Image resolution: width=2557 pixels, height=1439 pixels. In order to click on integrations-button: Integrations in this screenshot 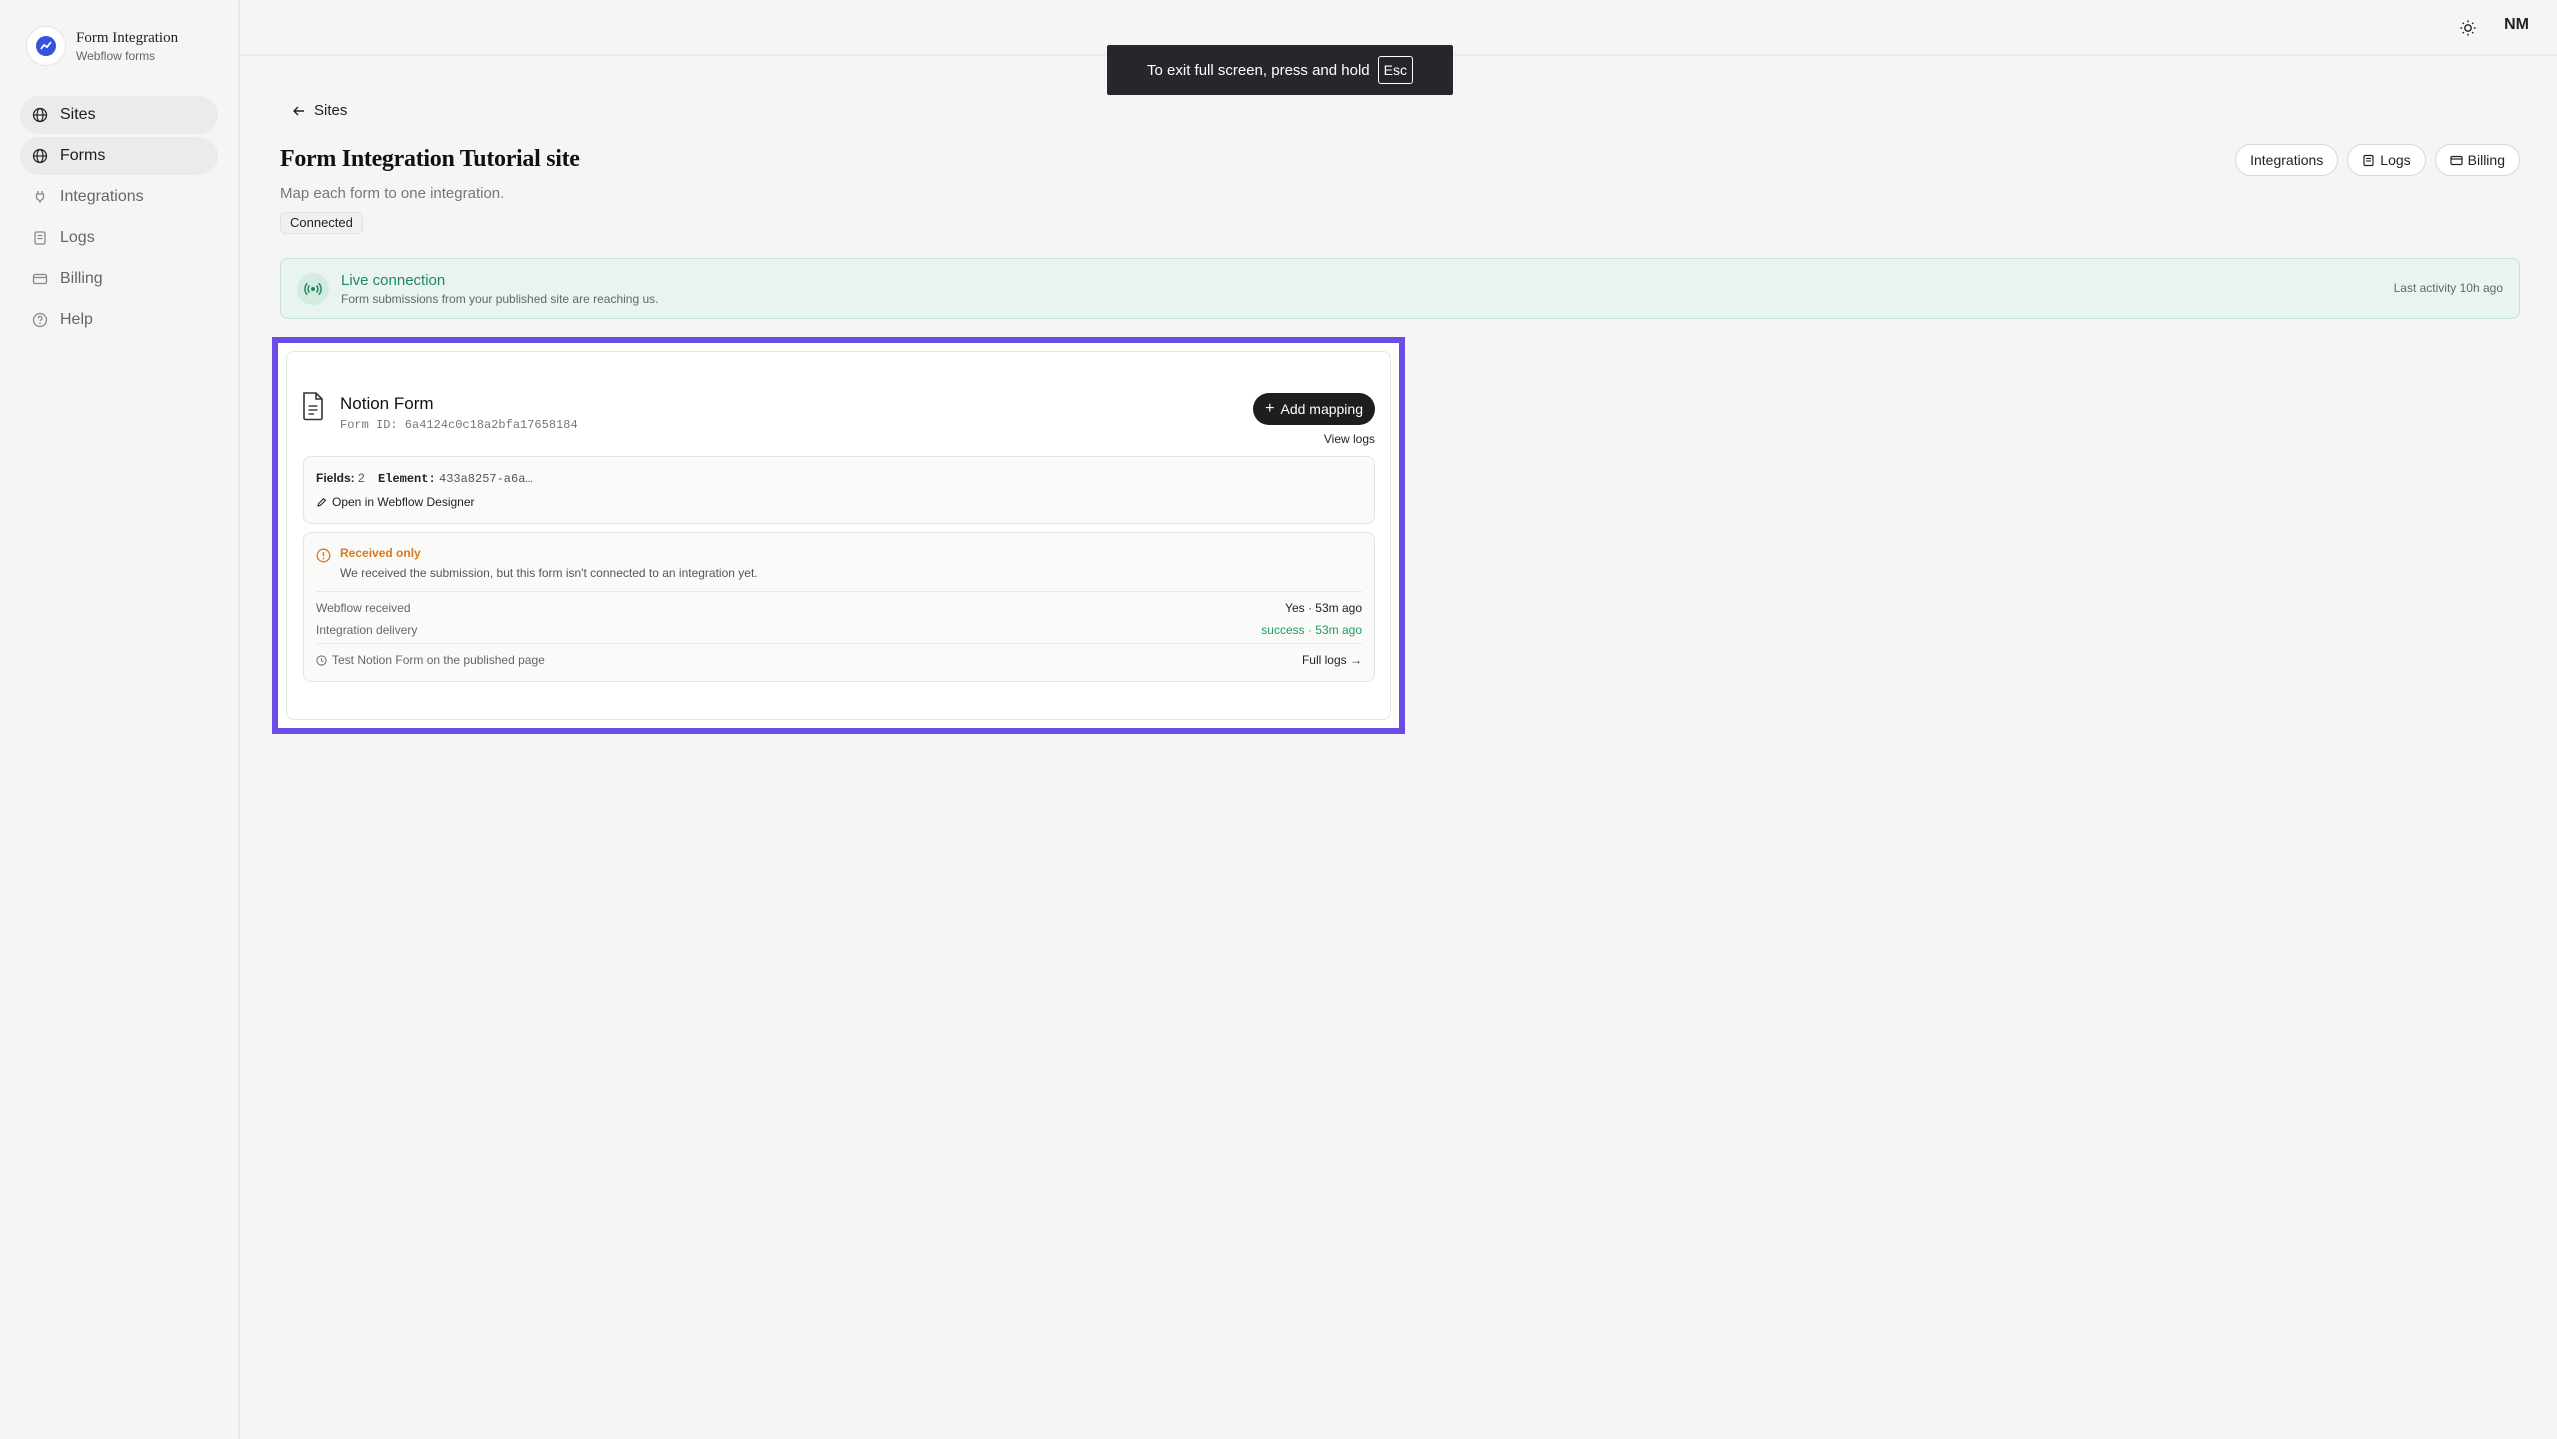, I will do `click(2287, 160)`.